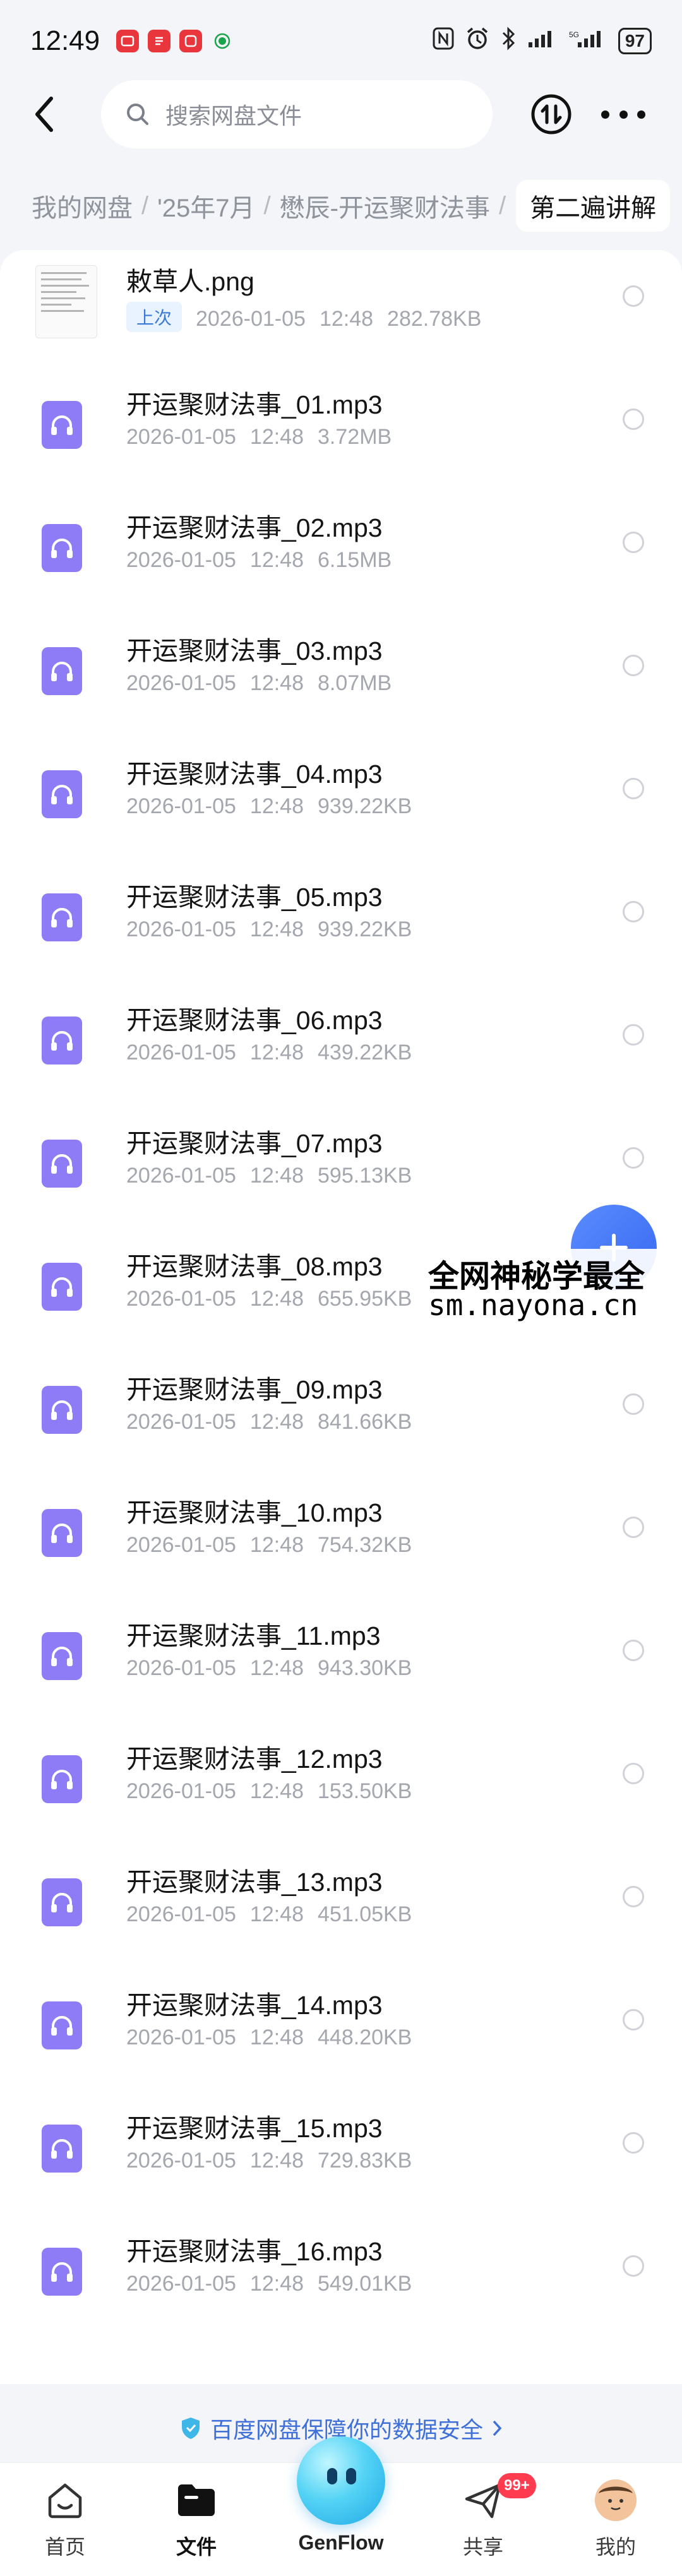 The image size is (682, 2576). What do you see at coordinates (269, 1053) in the screenshot?
I see `file-meta: 2026-01-05 12:48 439.22KB` at bounding box center [269, 1053].